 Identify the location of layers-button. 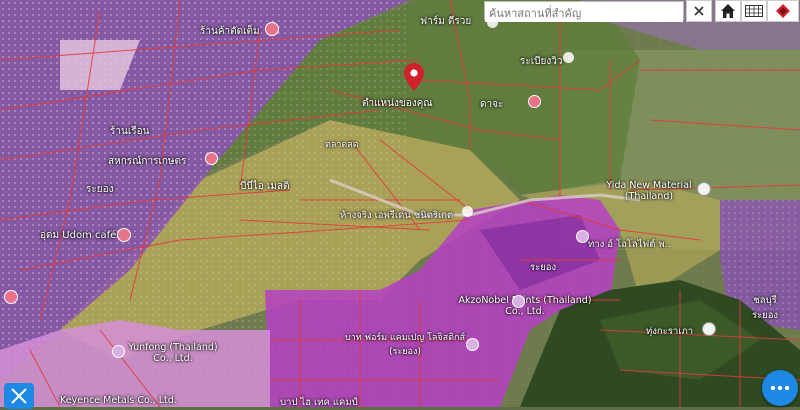
(783, 11).